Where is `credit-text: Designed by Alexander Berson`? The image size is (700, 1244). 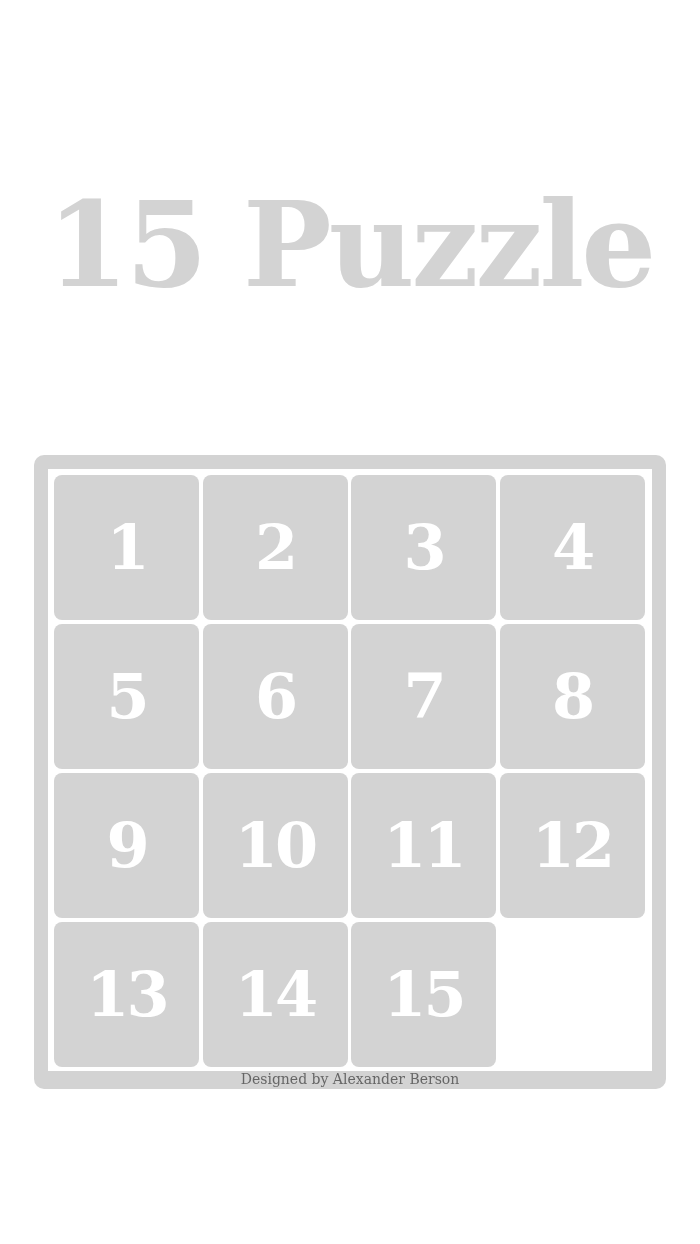
credit-text: Designed by Alexander Berson is located at coordinates (350, 1080).